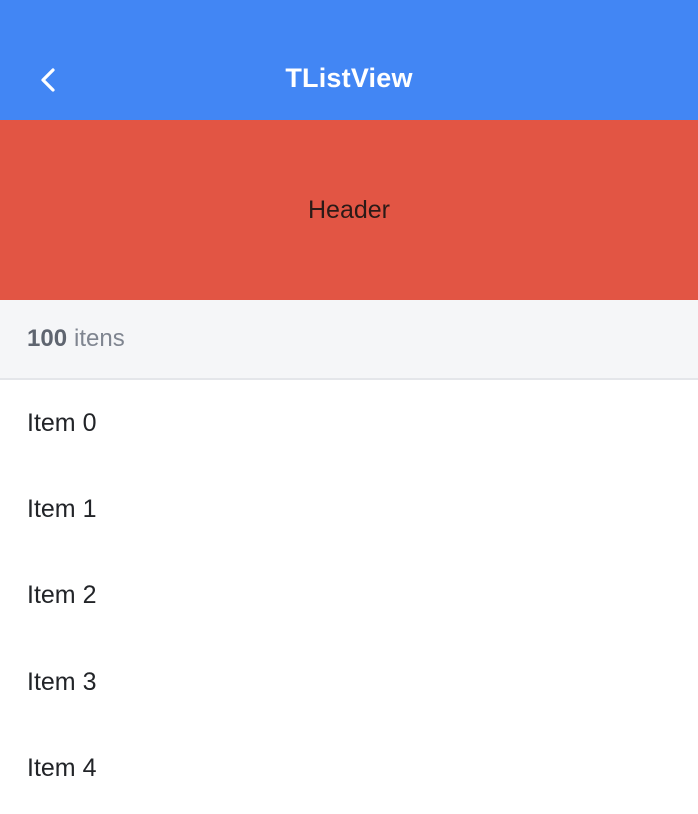 Image resolution: width=698 pixels, height=814 pixels. What do you see at coordinates (62, 509) in the screenshot?
I see `list-item-label: Item 1` at bounding box center [62, 509].